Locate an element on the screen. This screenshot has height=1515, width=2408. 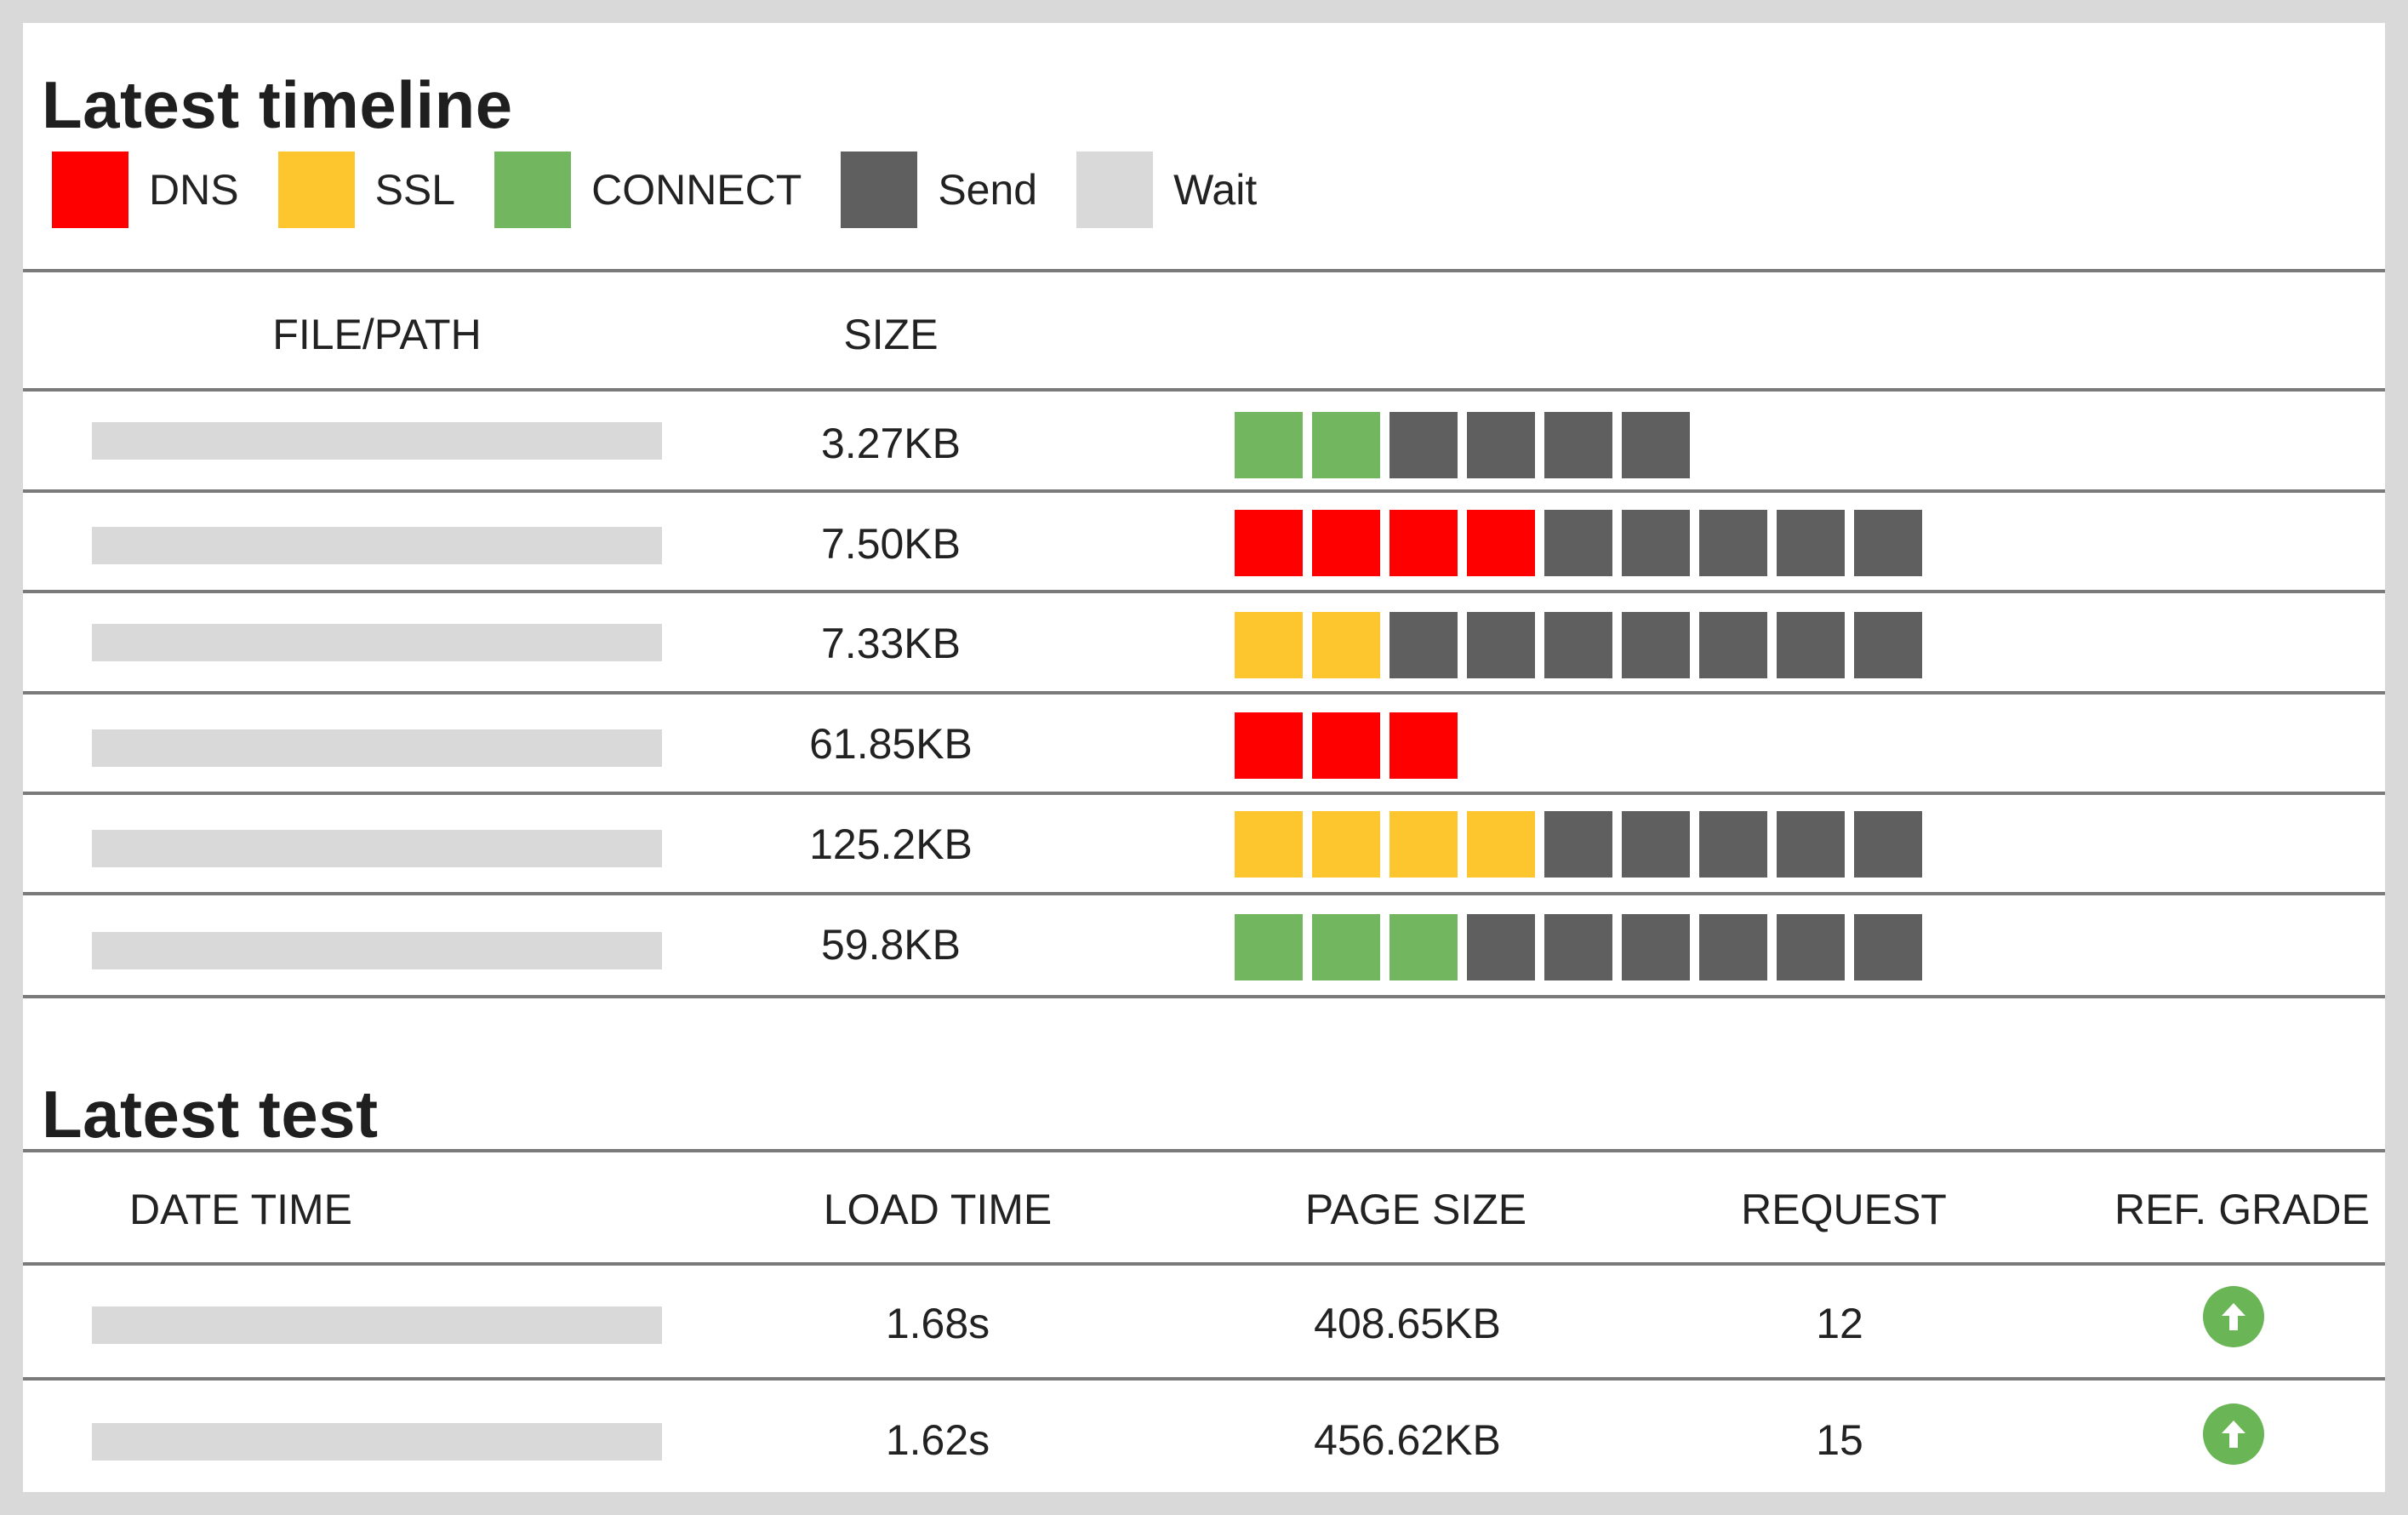
column-header-file-path: FILE/PATH is located at coordinates (377, 334).